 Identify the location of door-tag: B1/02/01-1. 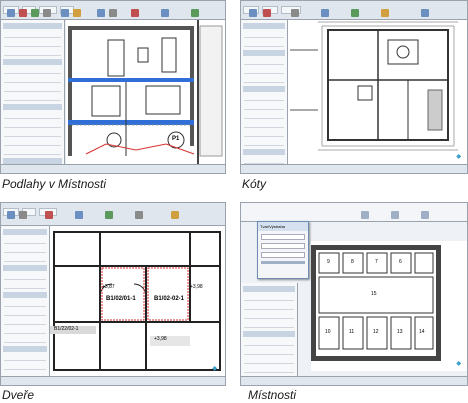
(121, 299).